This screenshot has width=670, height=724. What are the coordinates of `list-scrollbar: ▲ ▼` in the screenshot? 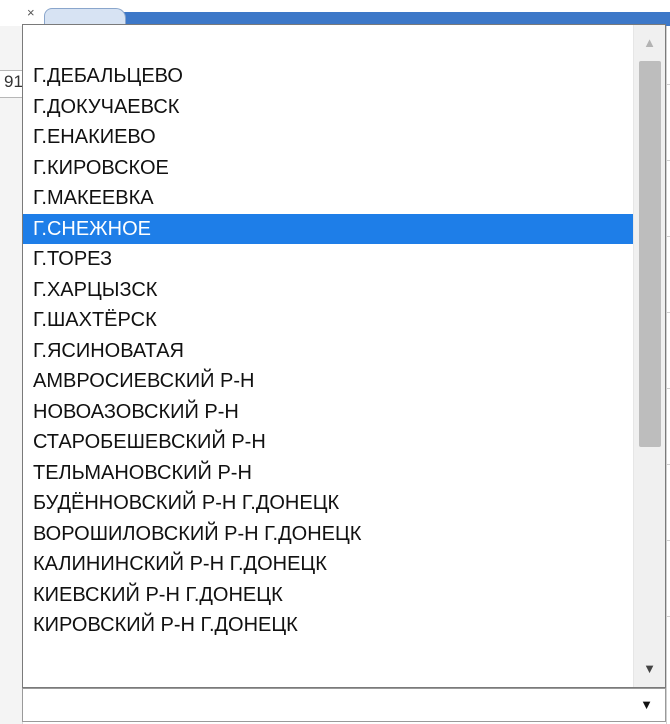 It's located at (649, 356).